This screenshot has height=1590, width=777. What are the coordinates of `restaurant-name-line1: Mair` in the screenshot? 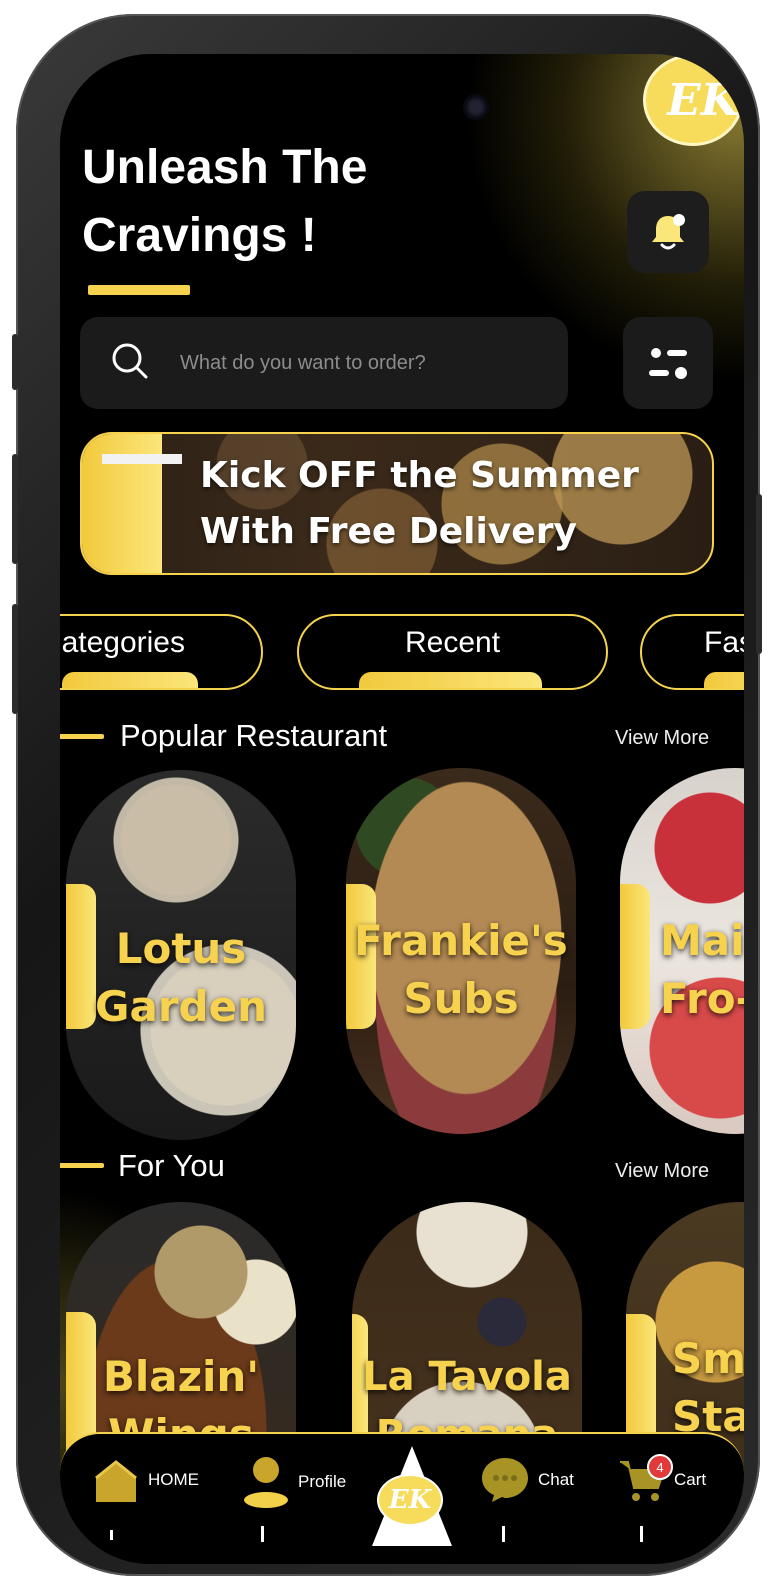 It's located at (702, 940).